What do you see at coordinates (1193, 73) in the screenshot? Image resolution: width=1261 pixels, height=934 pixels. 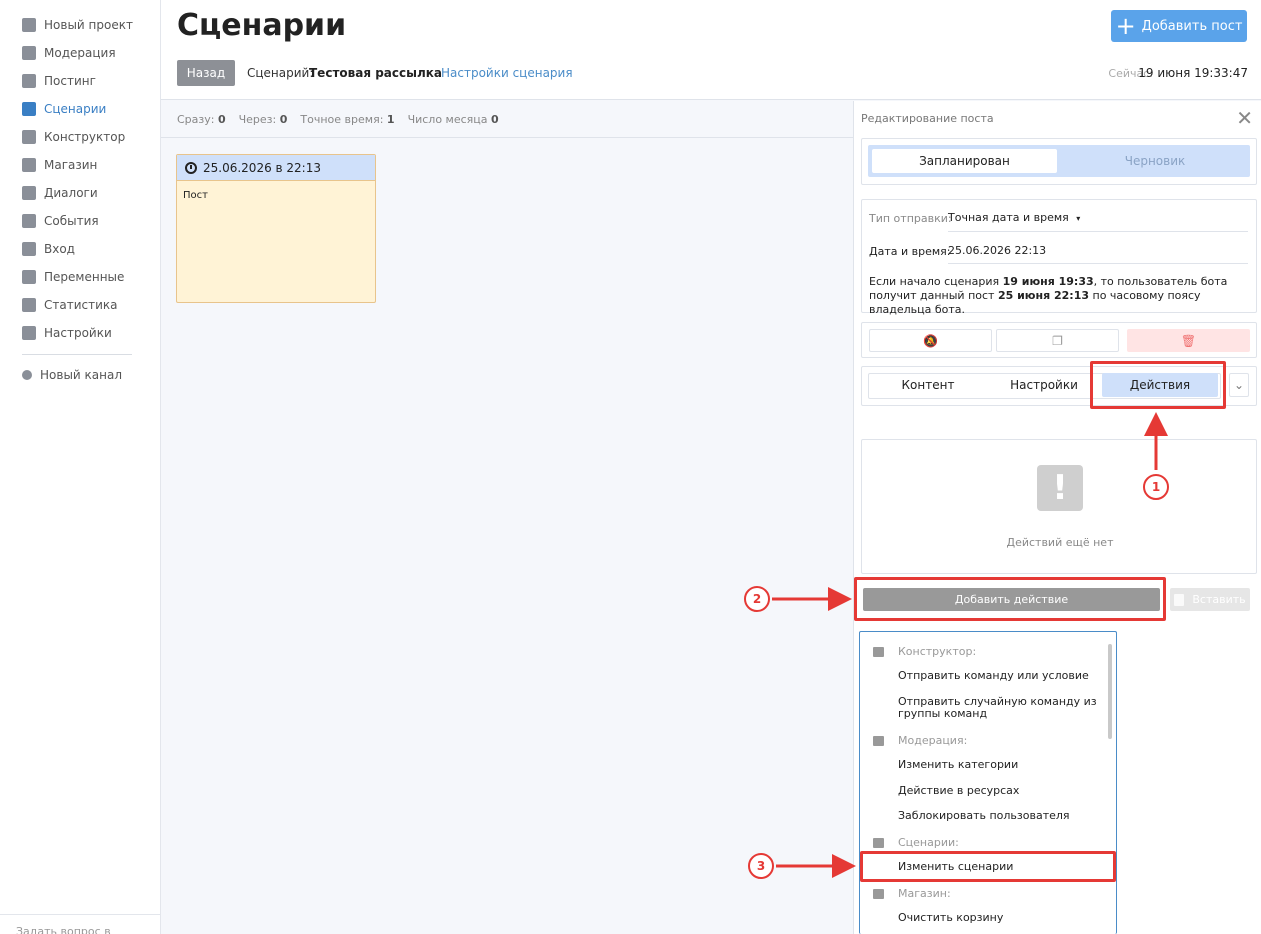 I see `now-value: 19 июня 19:33:47` at bounding box center [1193, 73].